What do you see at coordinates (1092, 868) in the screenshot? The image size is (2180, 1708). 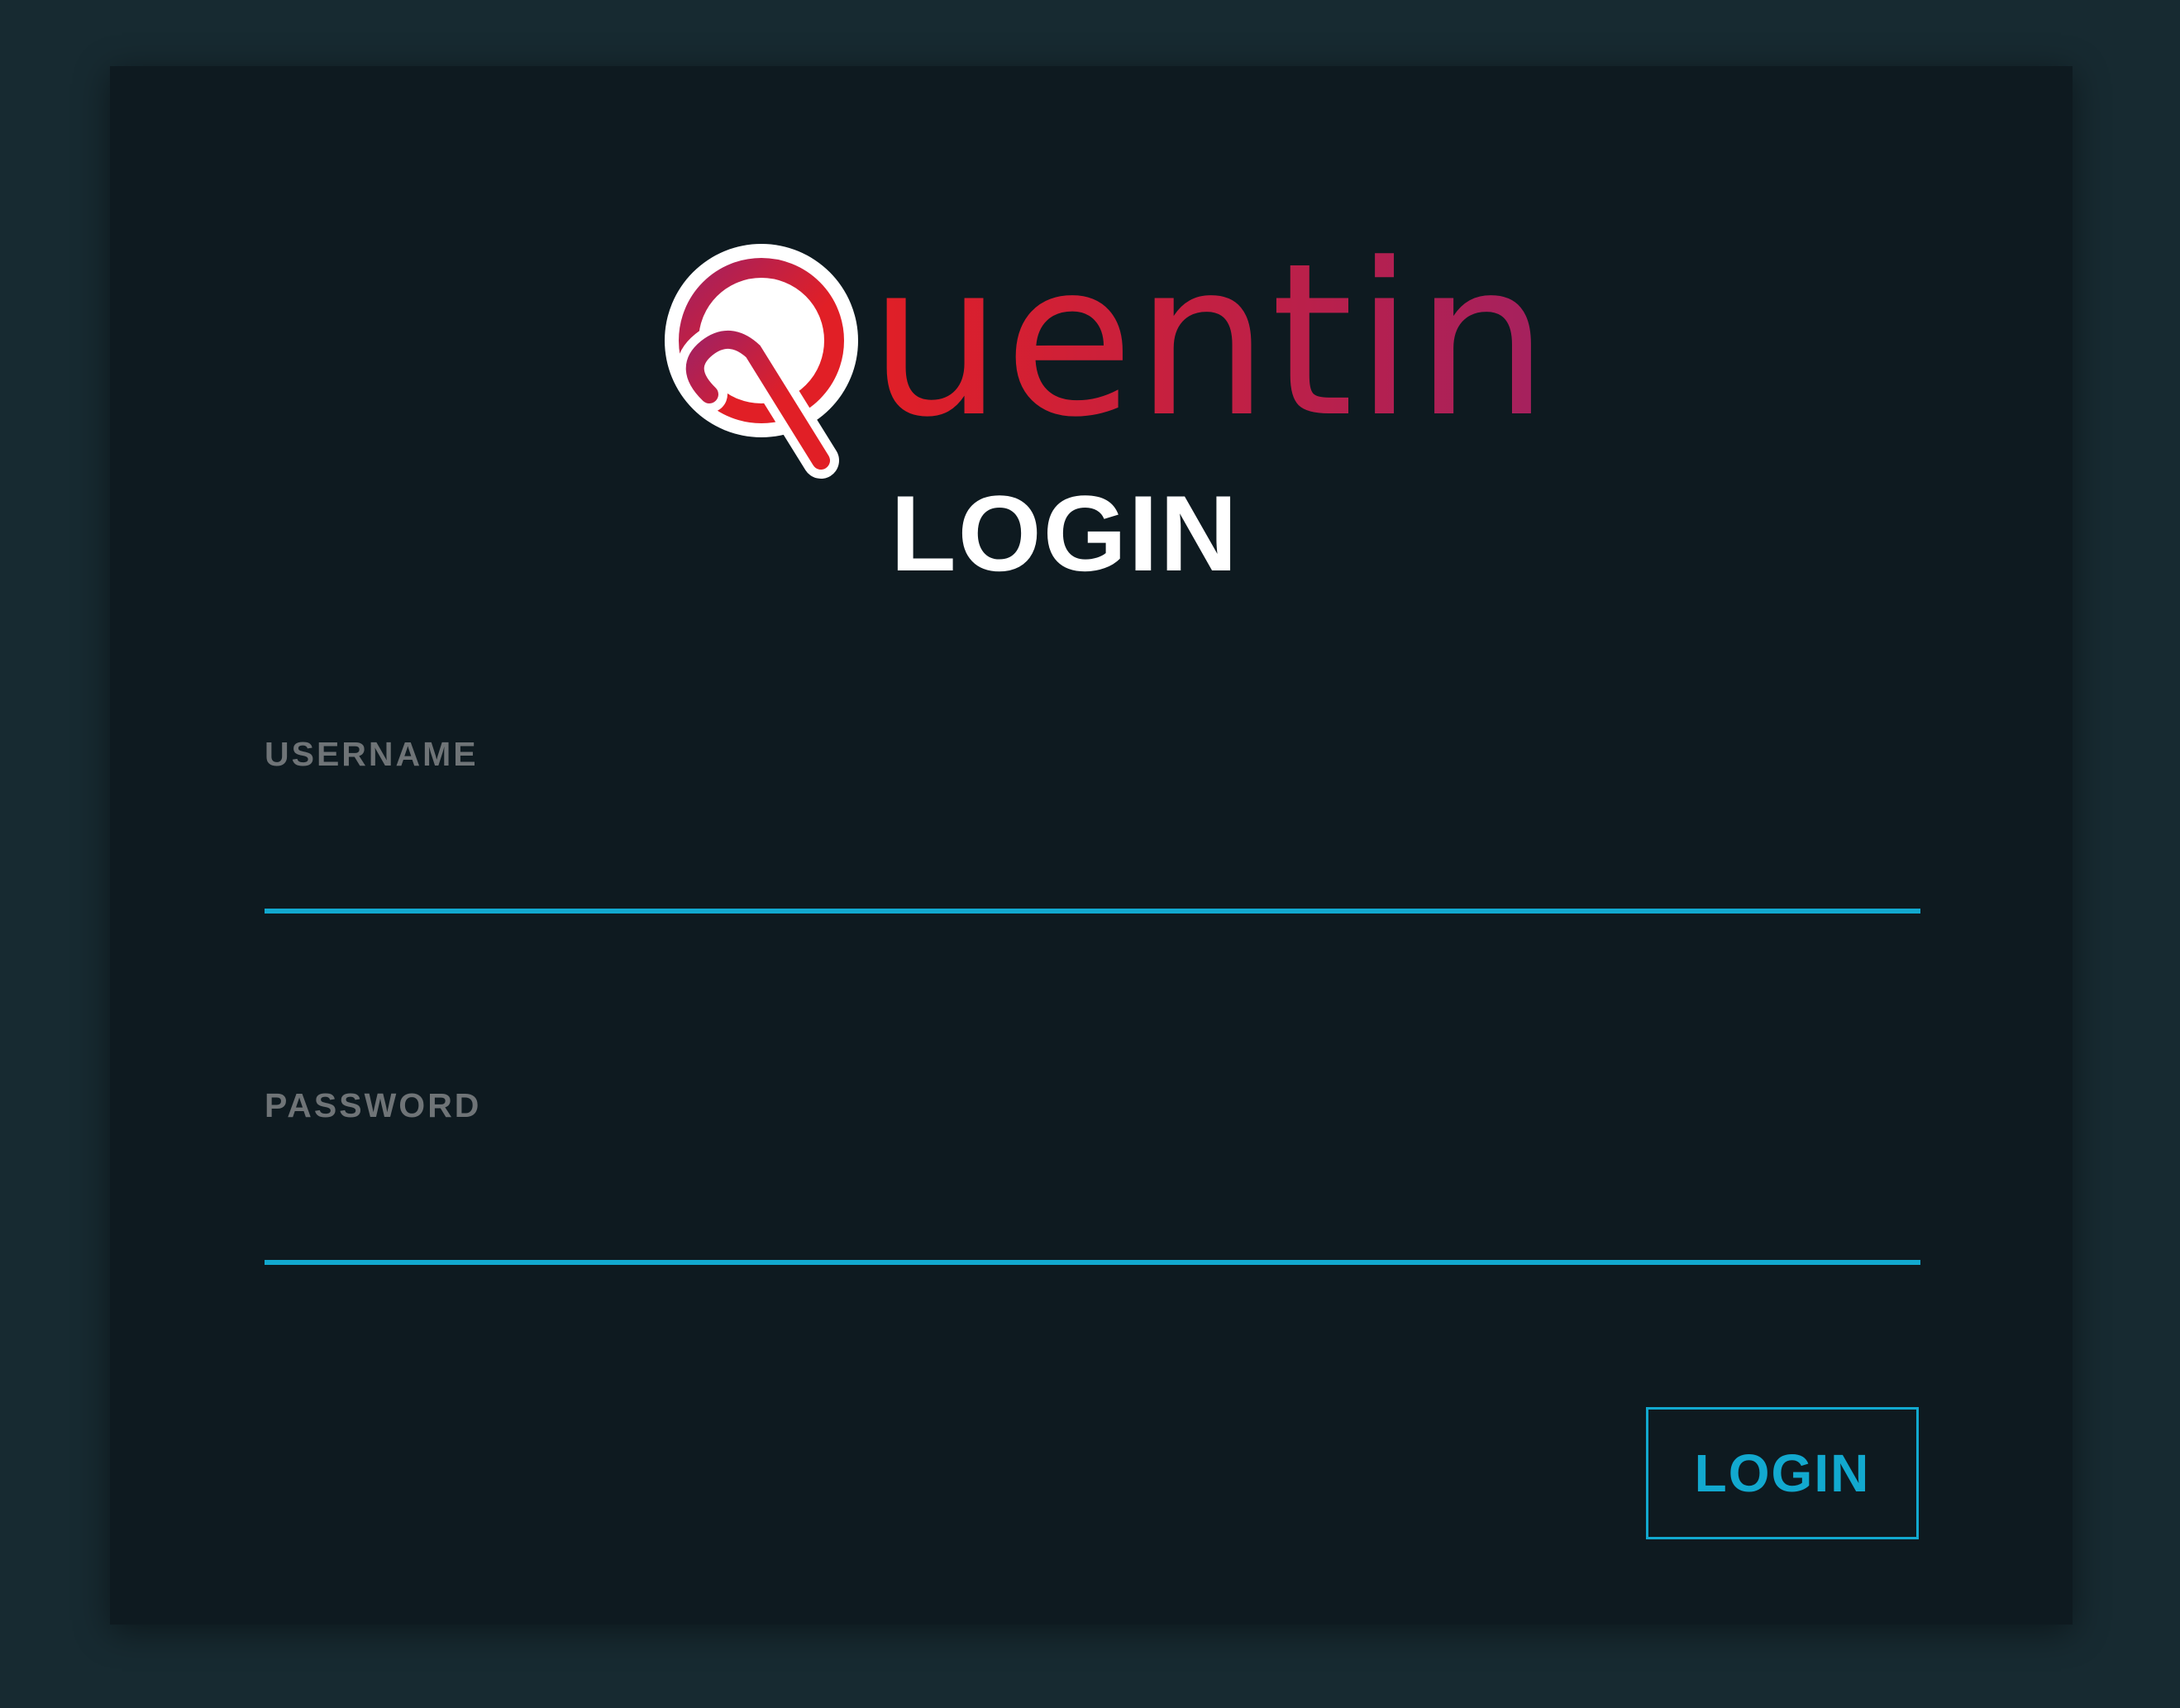 I see `username-input` at bounding box center [1092, 868].